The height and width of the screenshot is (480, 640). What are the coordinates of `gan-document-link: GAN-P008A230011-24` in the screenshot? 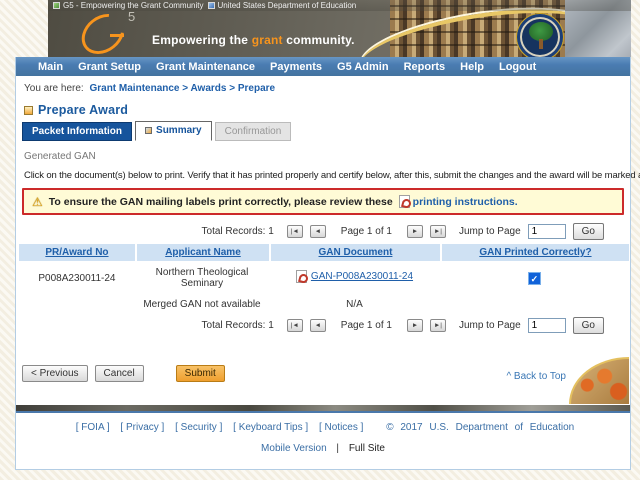 It's located at (354, 276).